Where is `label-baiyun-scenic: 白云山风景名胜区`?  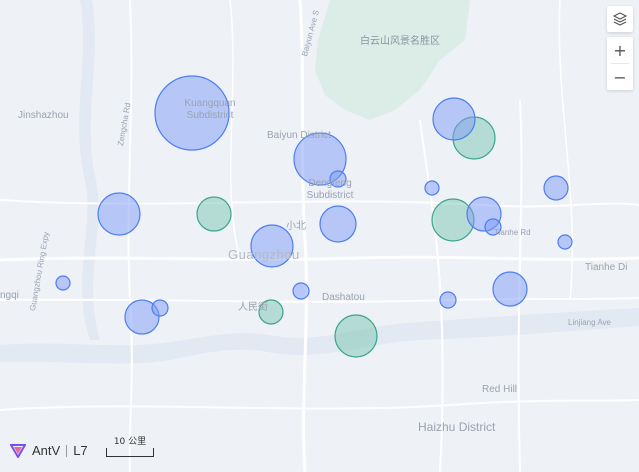 label-baiyun-scenic: 白云山风景名胜区 is located at coordinates (400, 41).